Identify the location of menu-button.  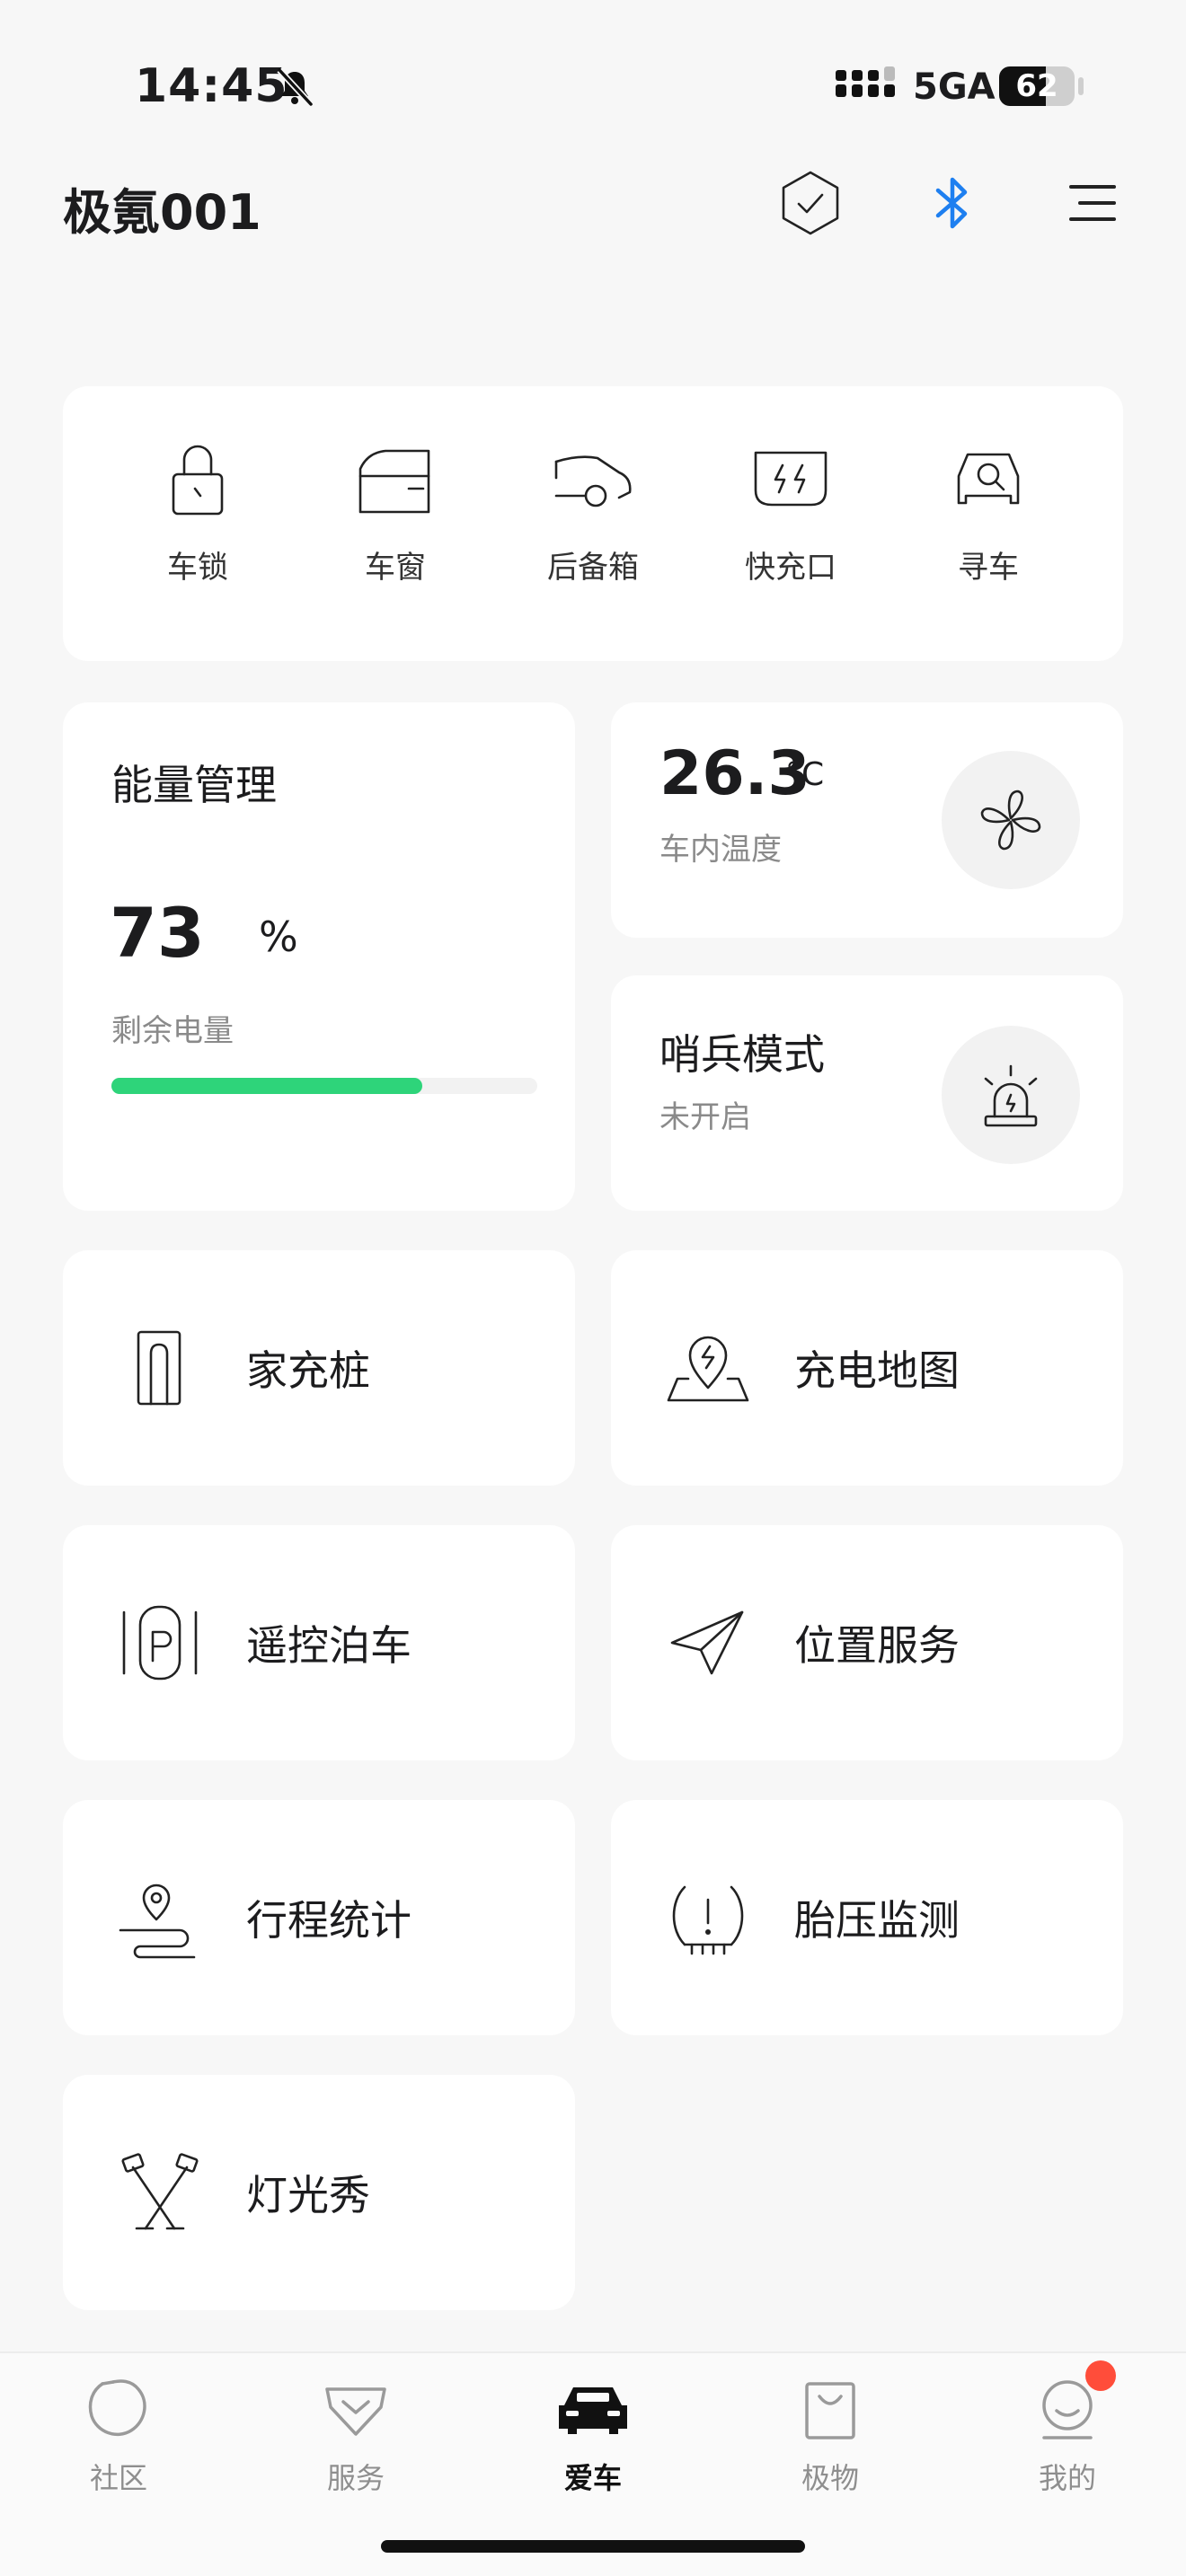
(1092, 203).